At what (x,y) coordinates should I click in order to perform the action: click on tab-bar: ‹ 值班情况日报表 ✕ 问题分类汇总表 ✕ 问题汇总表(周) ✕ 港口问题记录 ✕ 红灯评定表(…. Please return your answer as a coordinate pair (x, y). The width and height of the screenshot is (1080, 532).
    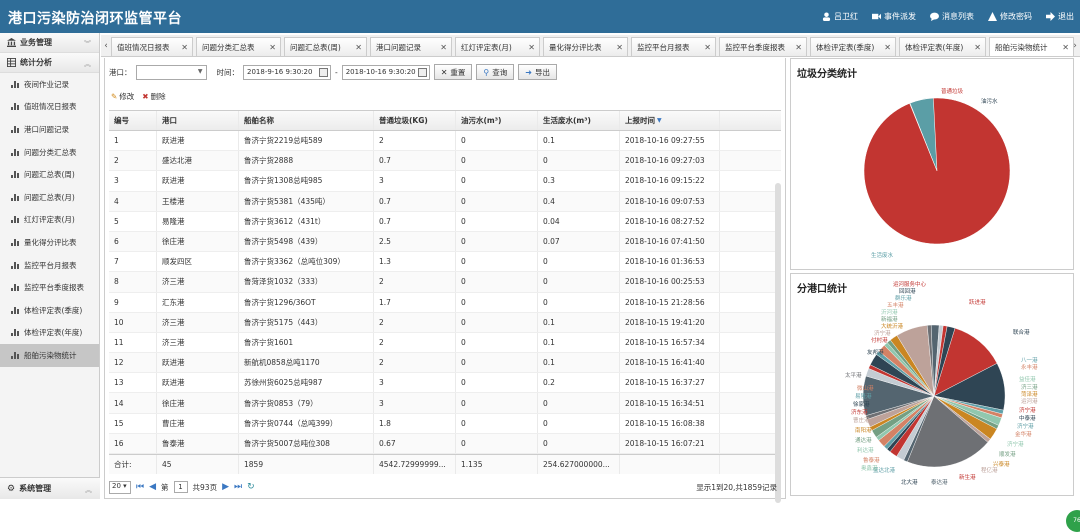
    Looking at the image, I should click on (590, 46).